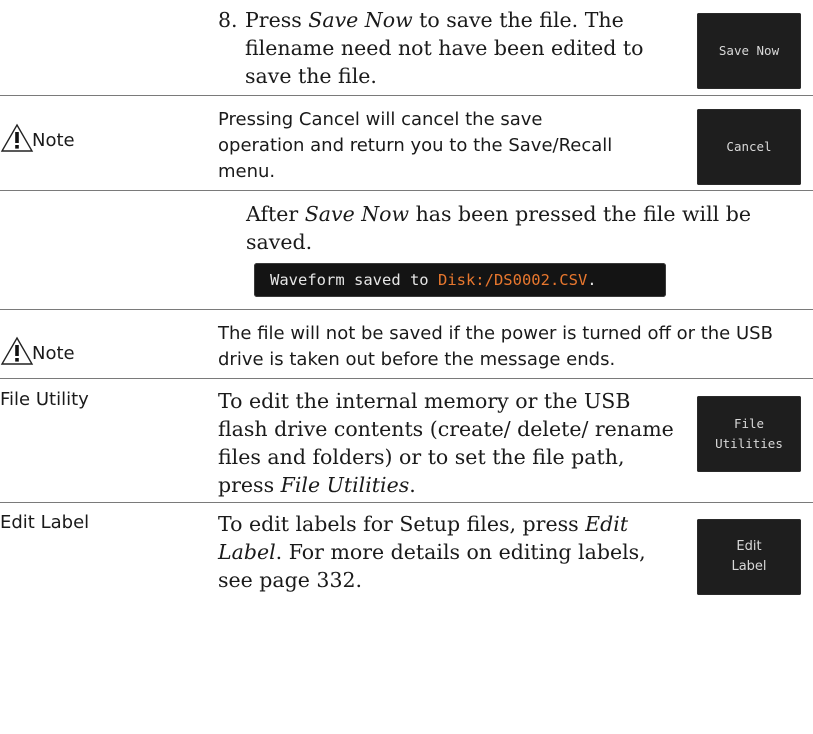  Describe the element at coordinates (412, 485) in the screenshot. I see `file-utility-post: .` at that location.